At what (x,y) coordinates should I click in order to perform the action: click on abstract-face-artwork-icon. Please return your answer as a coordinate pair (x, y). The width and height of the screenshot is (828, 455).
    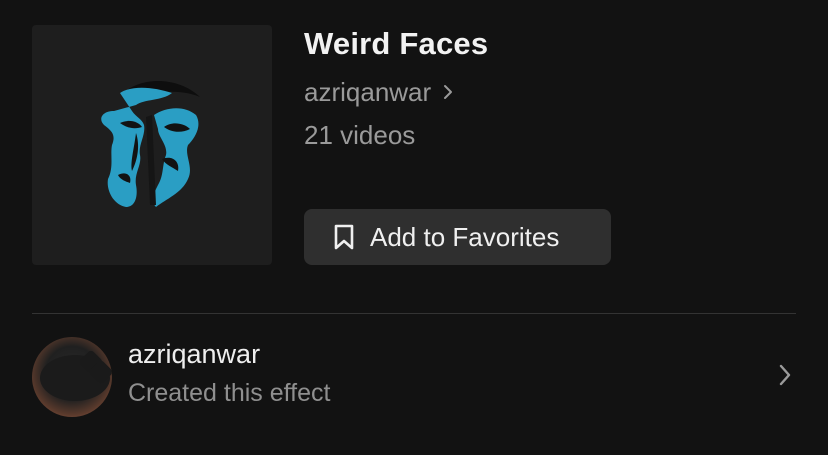
    Looking at the image, I should click on (150, 144).